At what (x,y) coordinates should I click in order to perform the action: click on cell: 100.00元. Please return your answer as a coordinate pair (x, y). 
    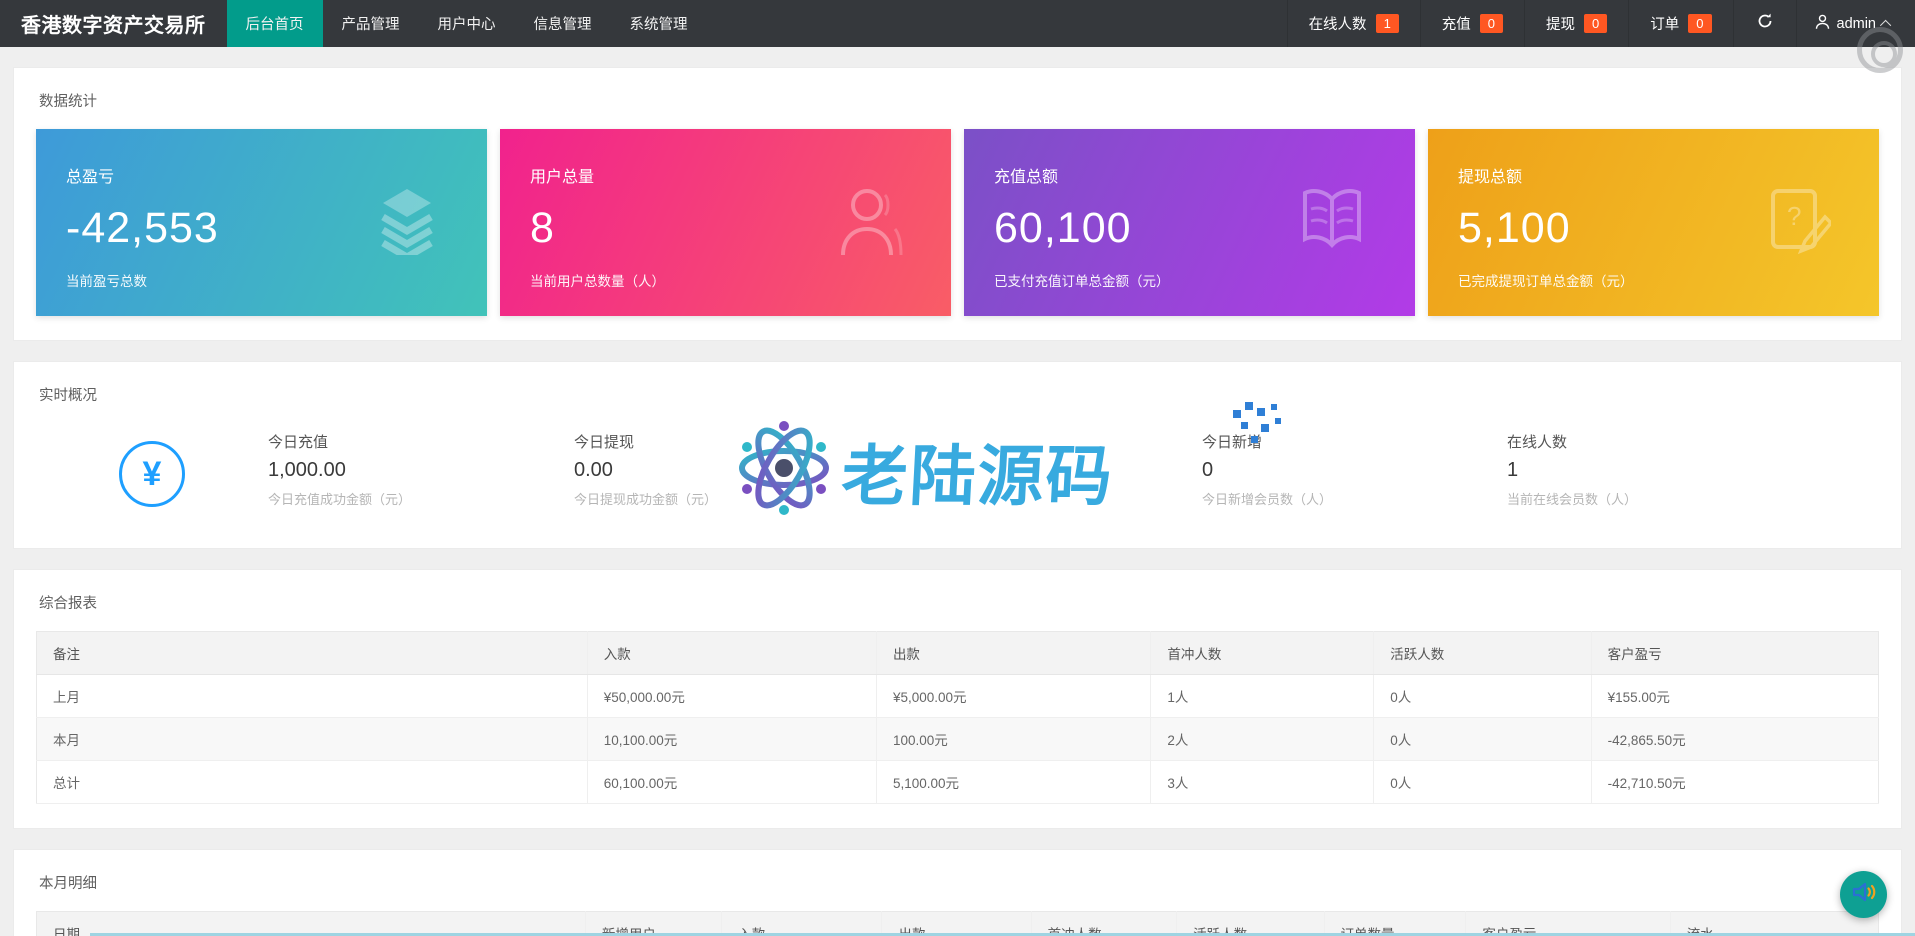
    Looking at the image, I should click on (1013, 739).